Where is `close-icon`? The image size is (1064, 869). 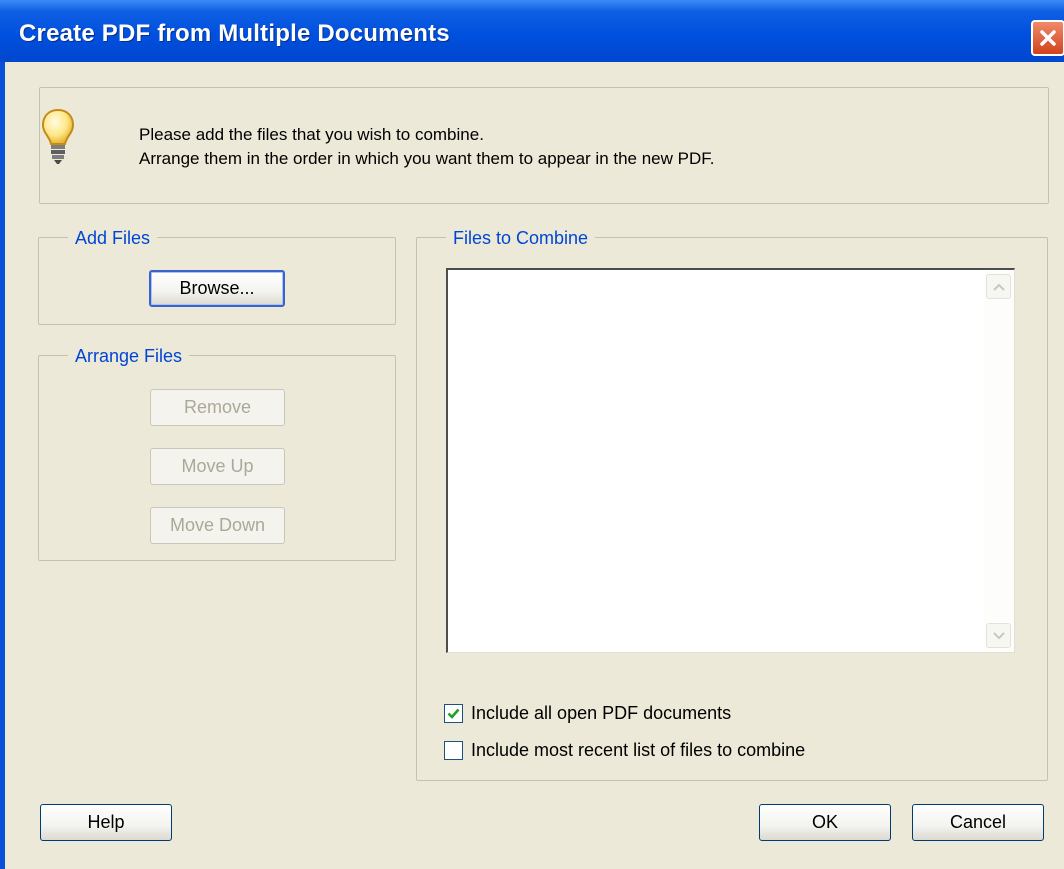 close-icon is located at coordinates (1048, 38).